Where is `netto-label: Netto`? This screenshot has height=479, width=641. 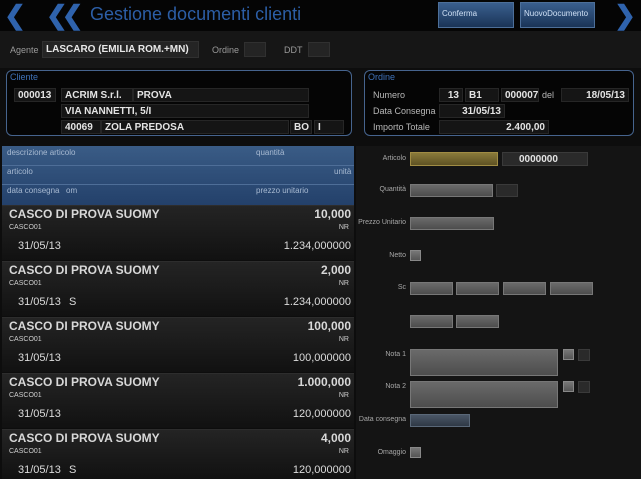 netto-label: Netto is located at coordinates (397, 255).